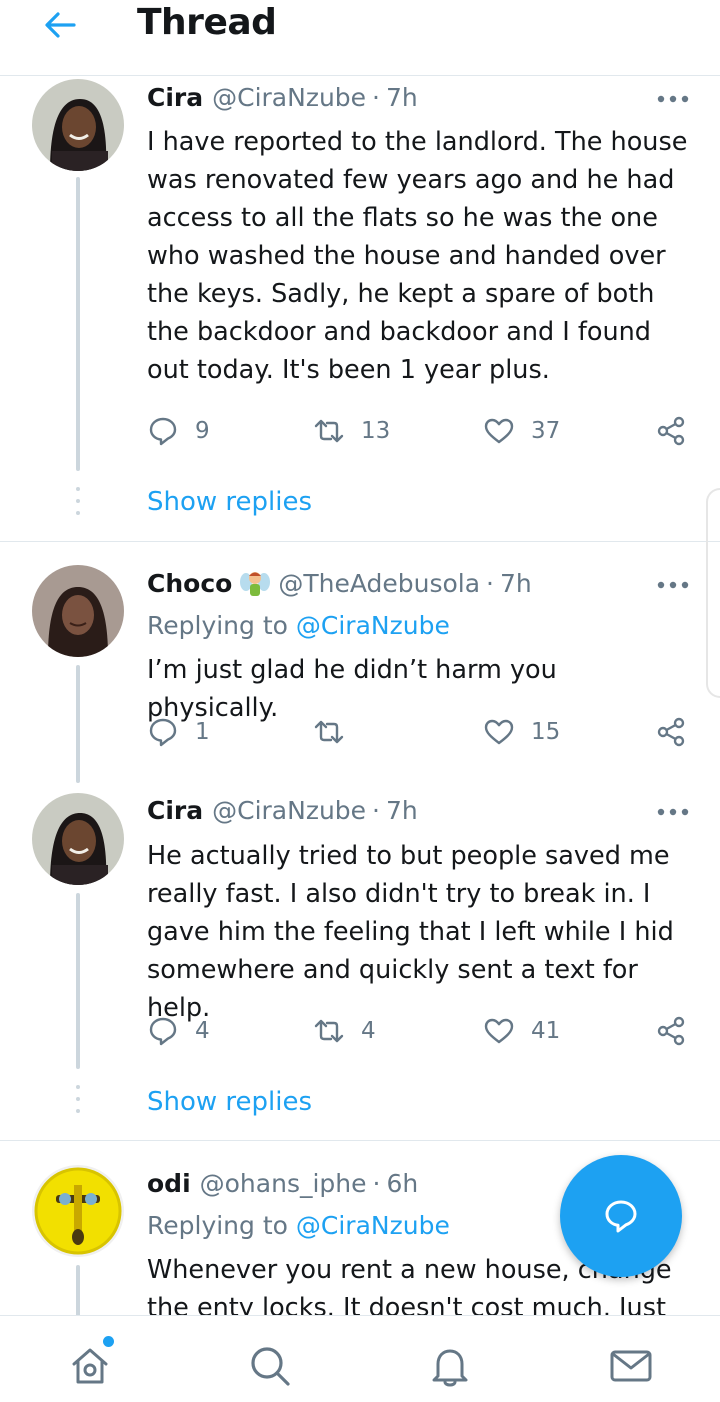  I want to click on bell-icon, so click(450, 1366).